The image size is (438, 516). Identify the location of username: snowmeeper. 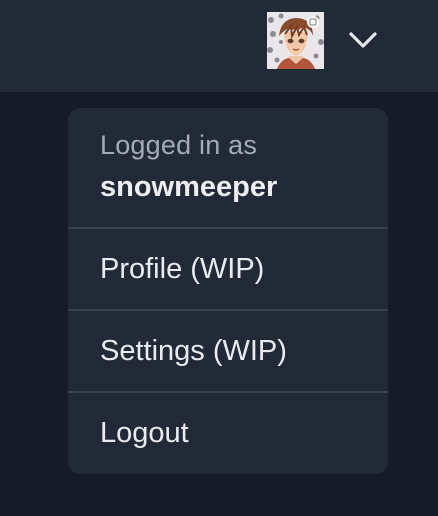
(189, 187).